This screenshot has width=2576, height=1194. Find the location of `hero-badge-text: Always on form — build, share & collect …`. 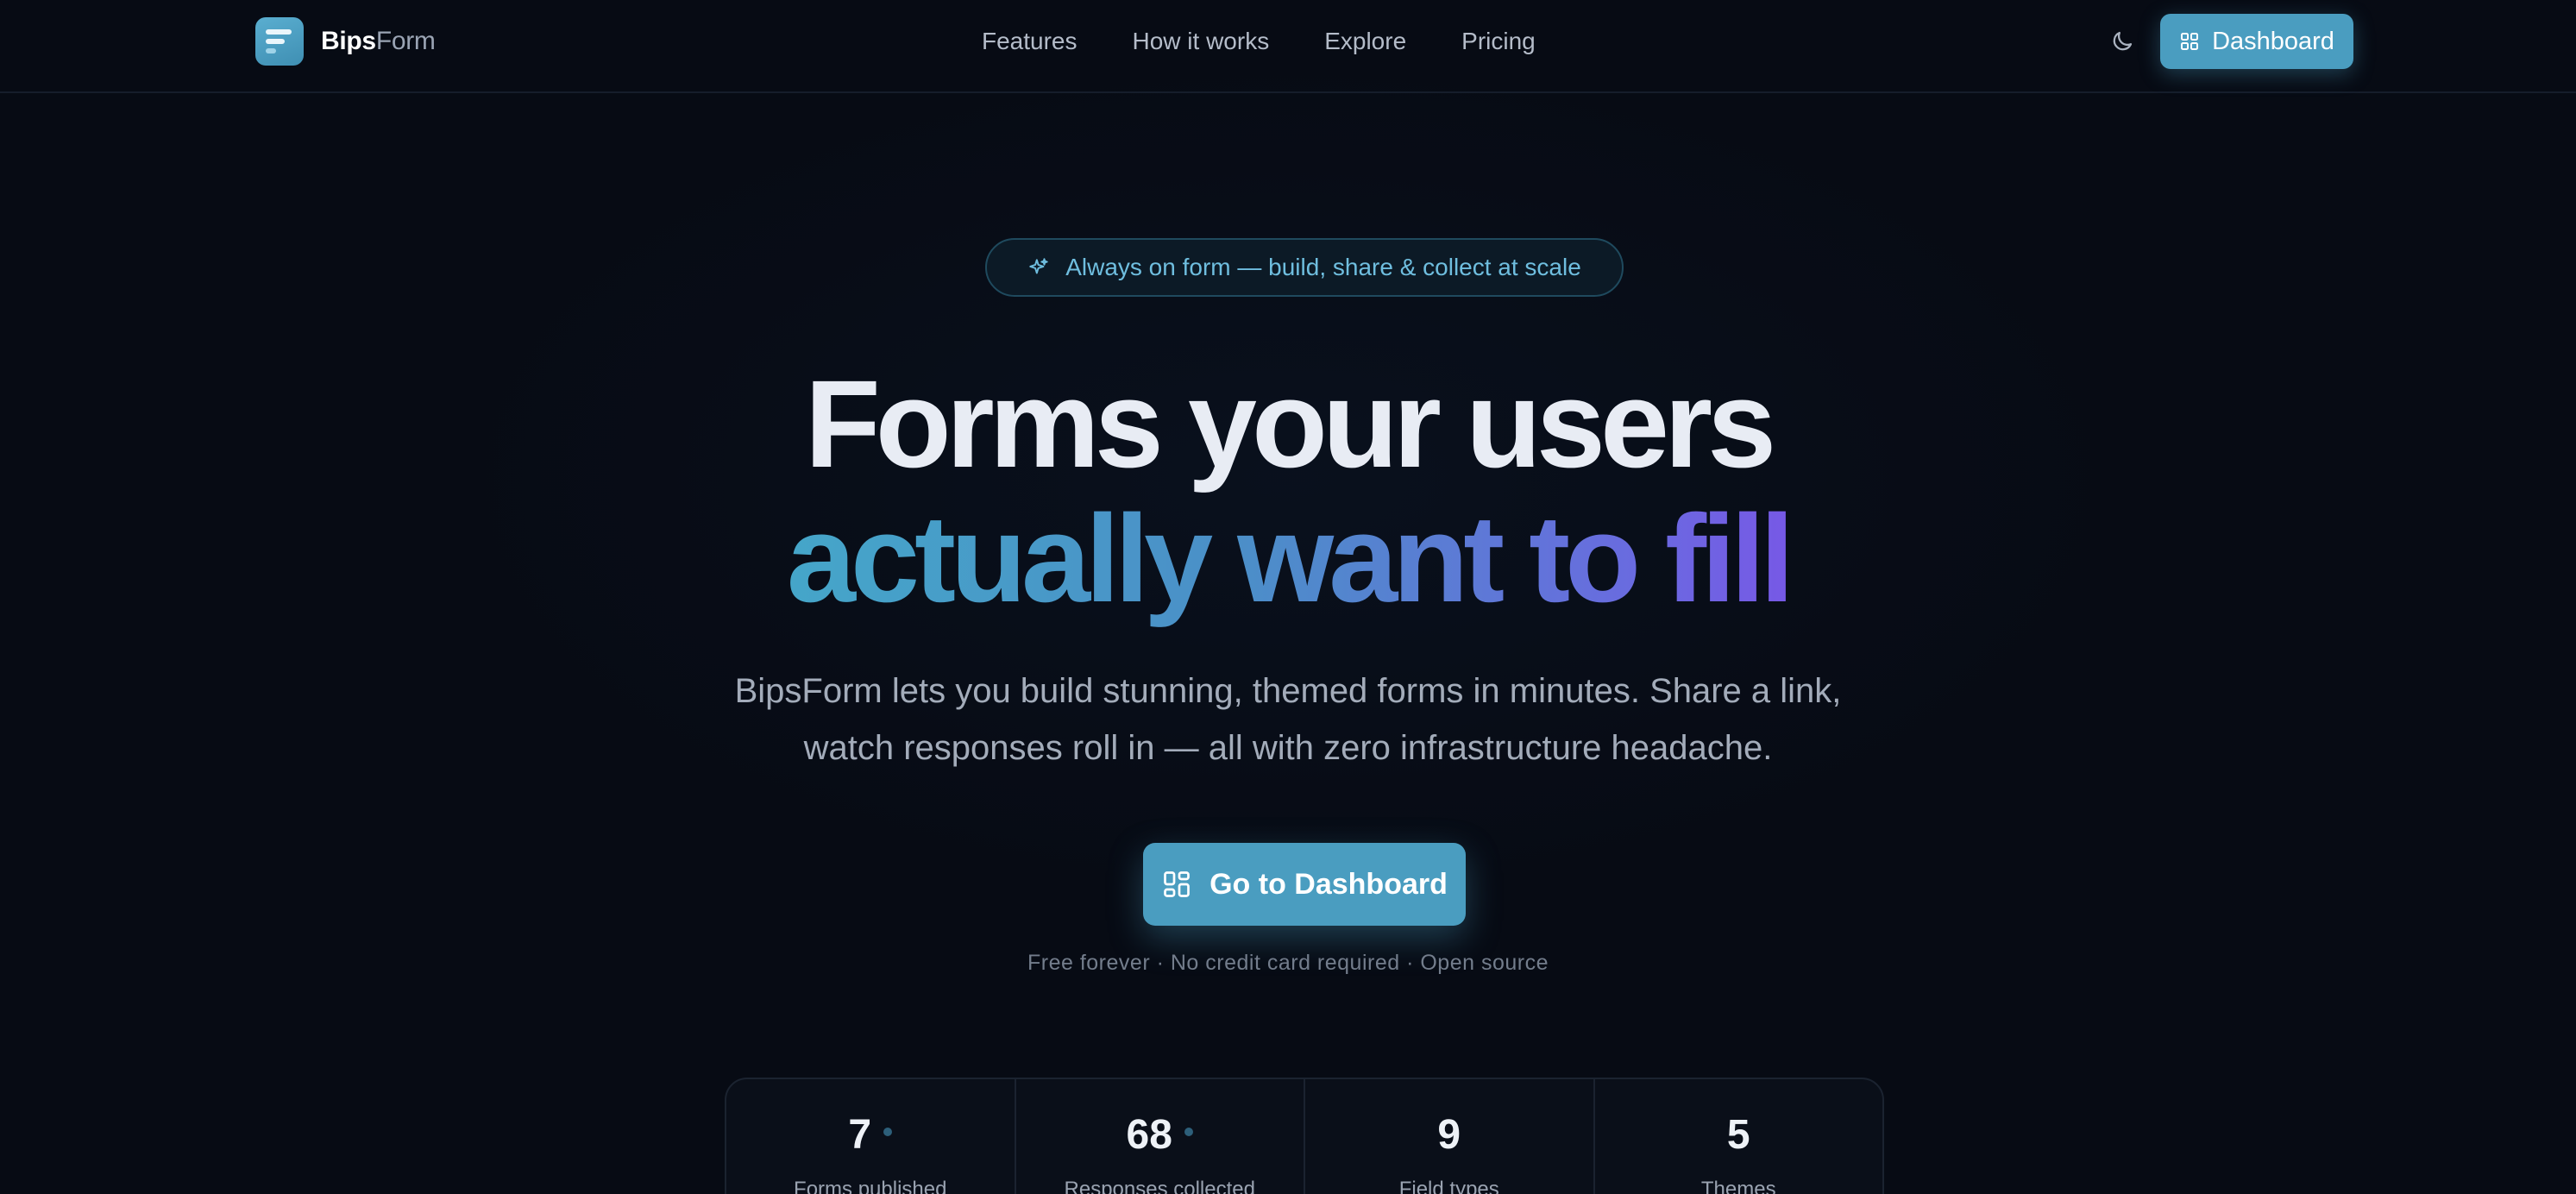

hero-badge-text: Always on form — build, share & collect … is located at coordinates (1323, 267).